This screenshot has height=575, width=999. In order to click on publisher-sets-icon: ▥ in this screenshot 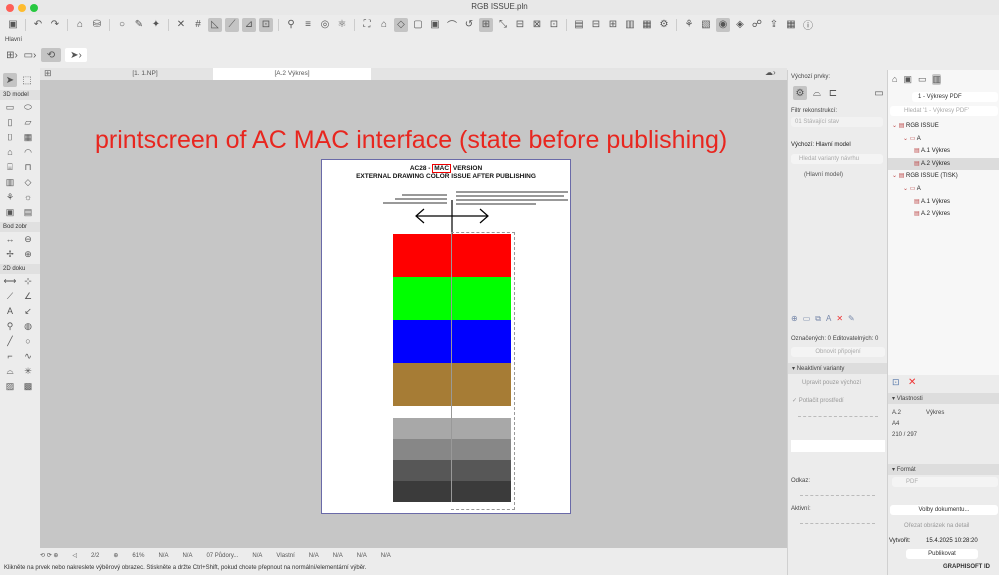, I will do `click(936, 79)`.